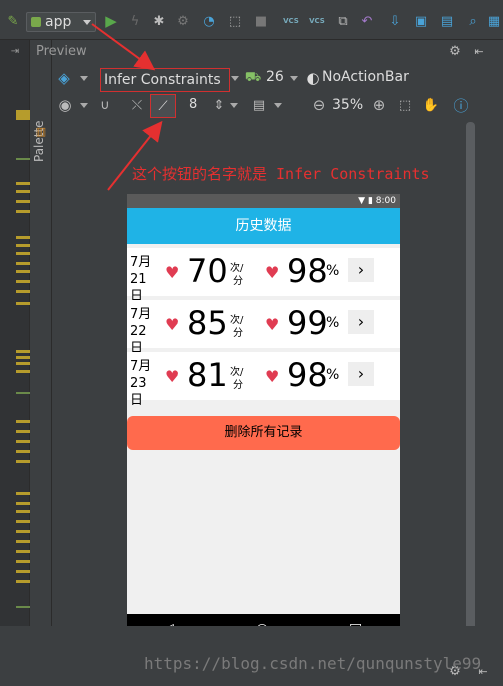  Describe the element at coordinates (111, 21) in the screenshot. I see `run-icon: ▶` at that location.